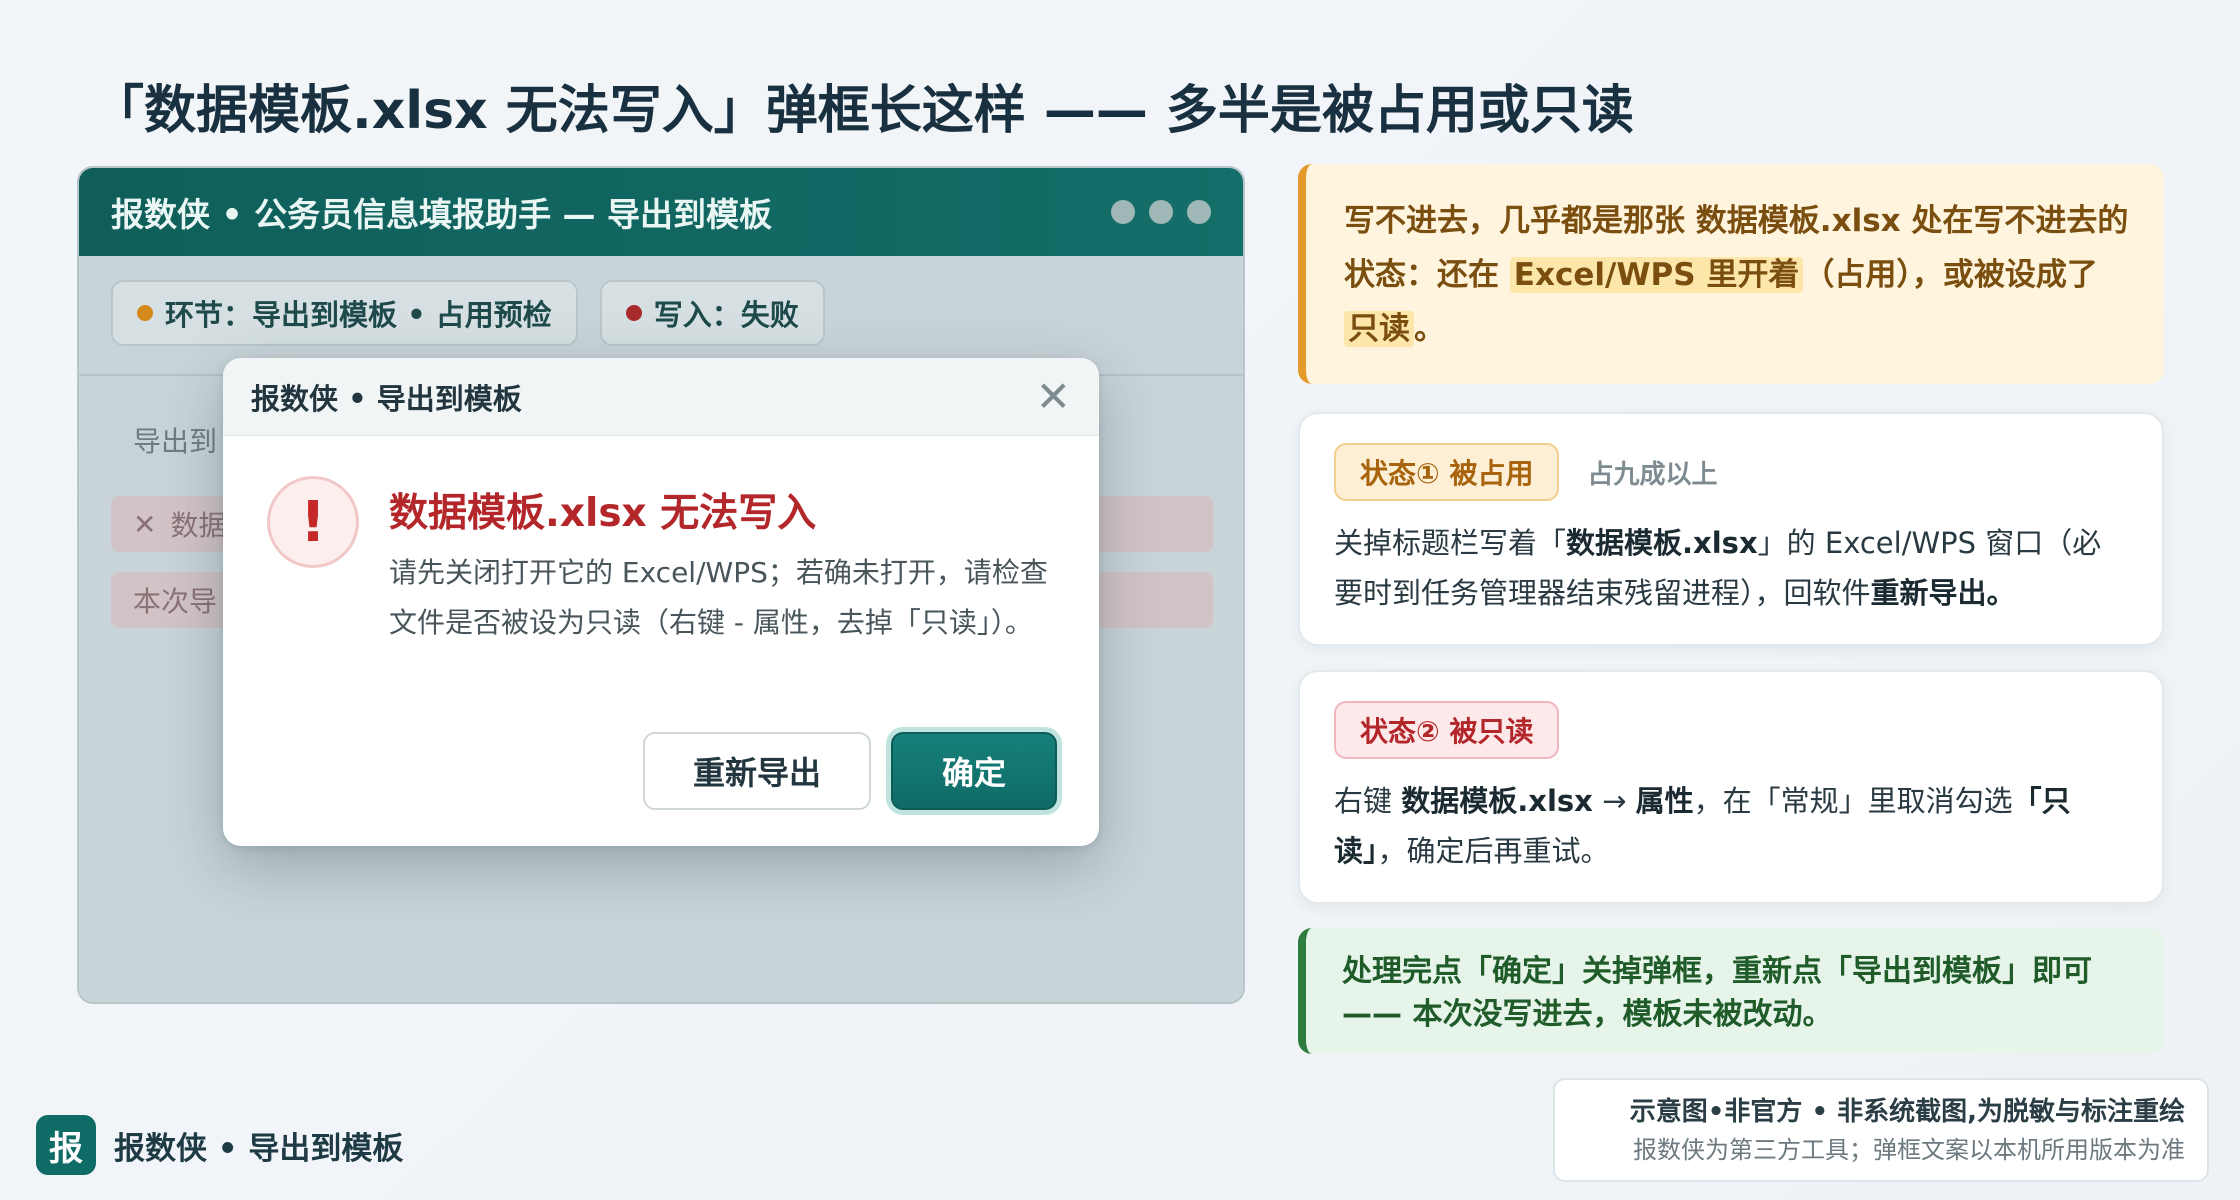 This screenshot has height=1200, width=2240. Describe the element at coordinates (145, 313) in the screenshot. I see `stage-dot-icon` at that location.